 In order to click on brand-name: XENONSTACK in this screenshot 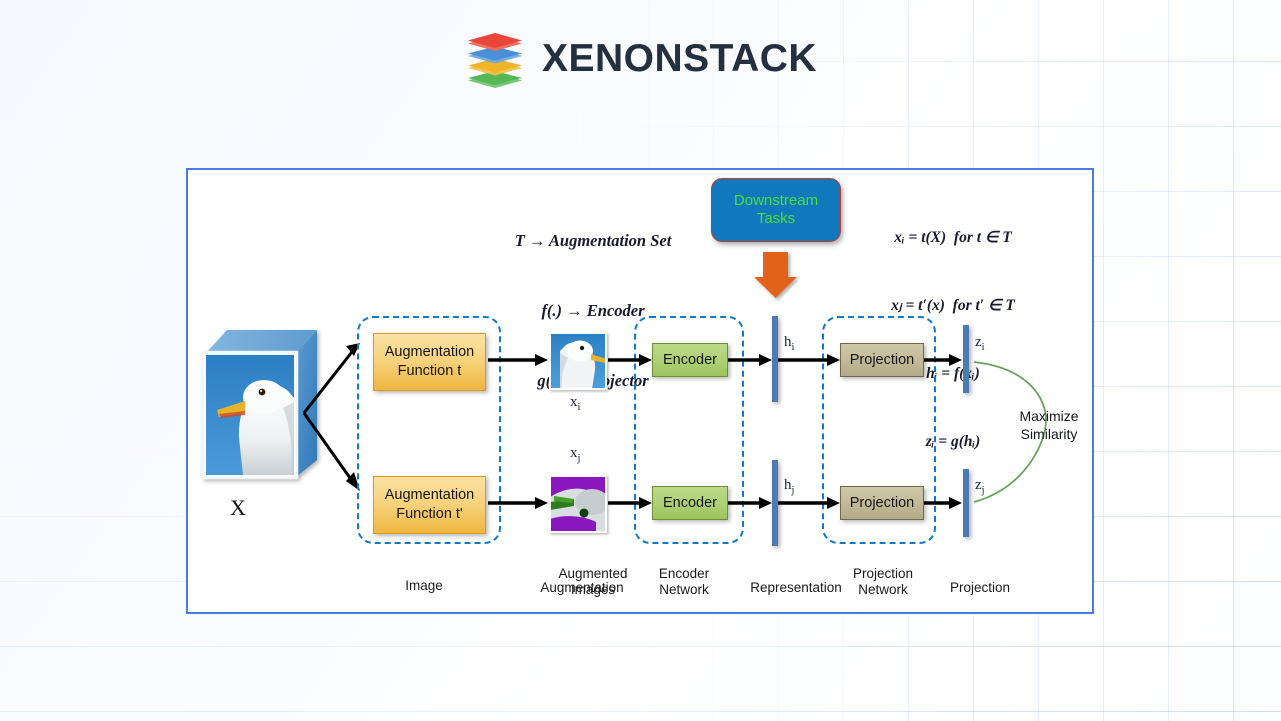, I will do `click(679, 58)`.